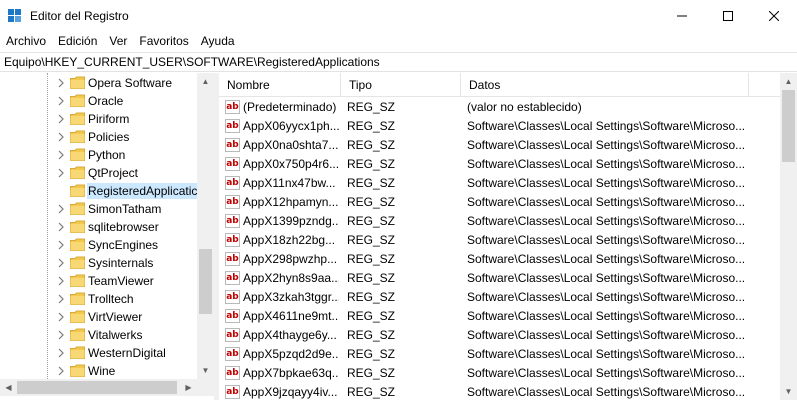  What do you see at coordinates (118, 41) in the screenshot?
I see `menu-ver: Ver` at bounding box center [118, 41].